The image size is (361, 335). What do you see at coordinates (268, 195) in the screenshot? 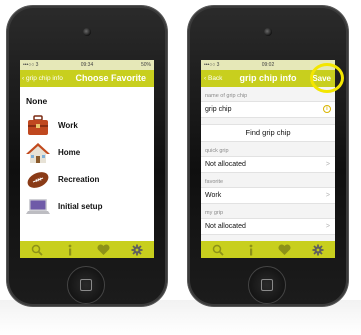
I see `favorite-row: Work >` at bounding box center [268, 195].